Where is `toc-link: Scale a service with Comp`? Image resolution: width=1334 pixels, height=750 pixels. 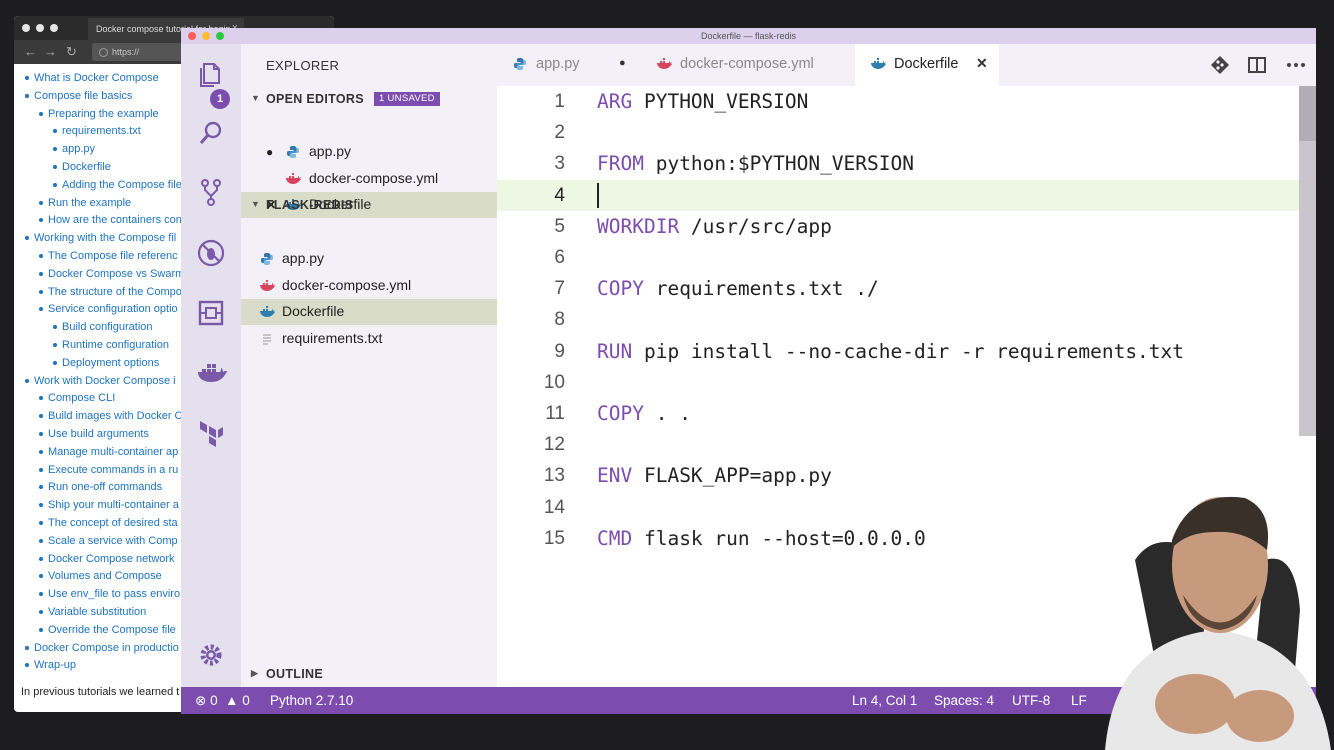 toc-link: Scale a service with Comp is located at coordinates (108, 541).